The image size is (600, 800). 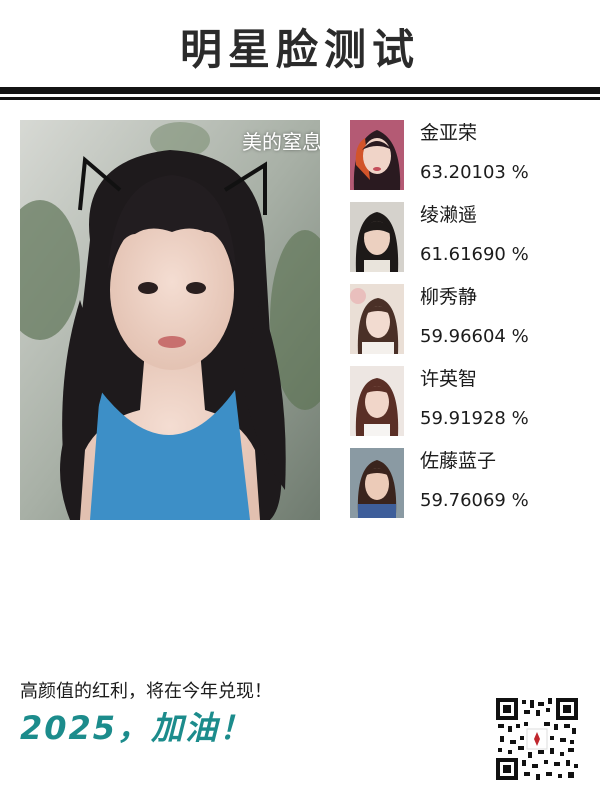 What do you see at coordinates (470, 320) in the screenshot?
I see `match-result-item: 柳秀静 59.96604 %` at bounding box center [470, 320].